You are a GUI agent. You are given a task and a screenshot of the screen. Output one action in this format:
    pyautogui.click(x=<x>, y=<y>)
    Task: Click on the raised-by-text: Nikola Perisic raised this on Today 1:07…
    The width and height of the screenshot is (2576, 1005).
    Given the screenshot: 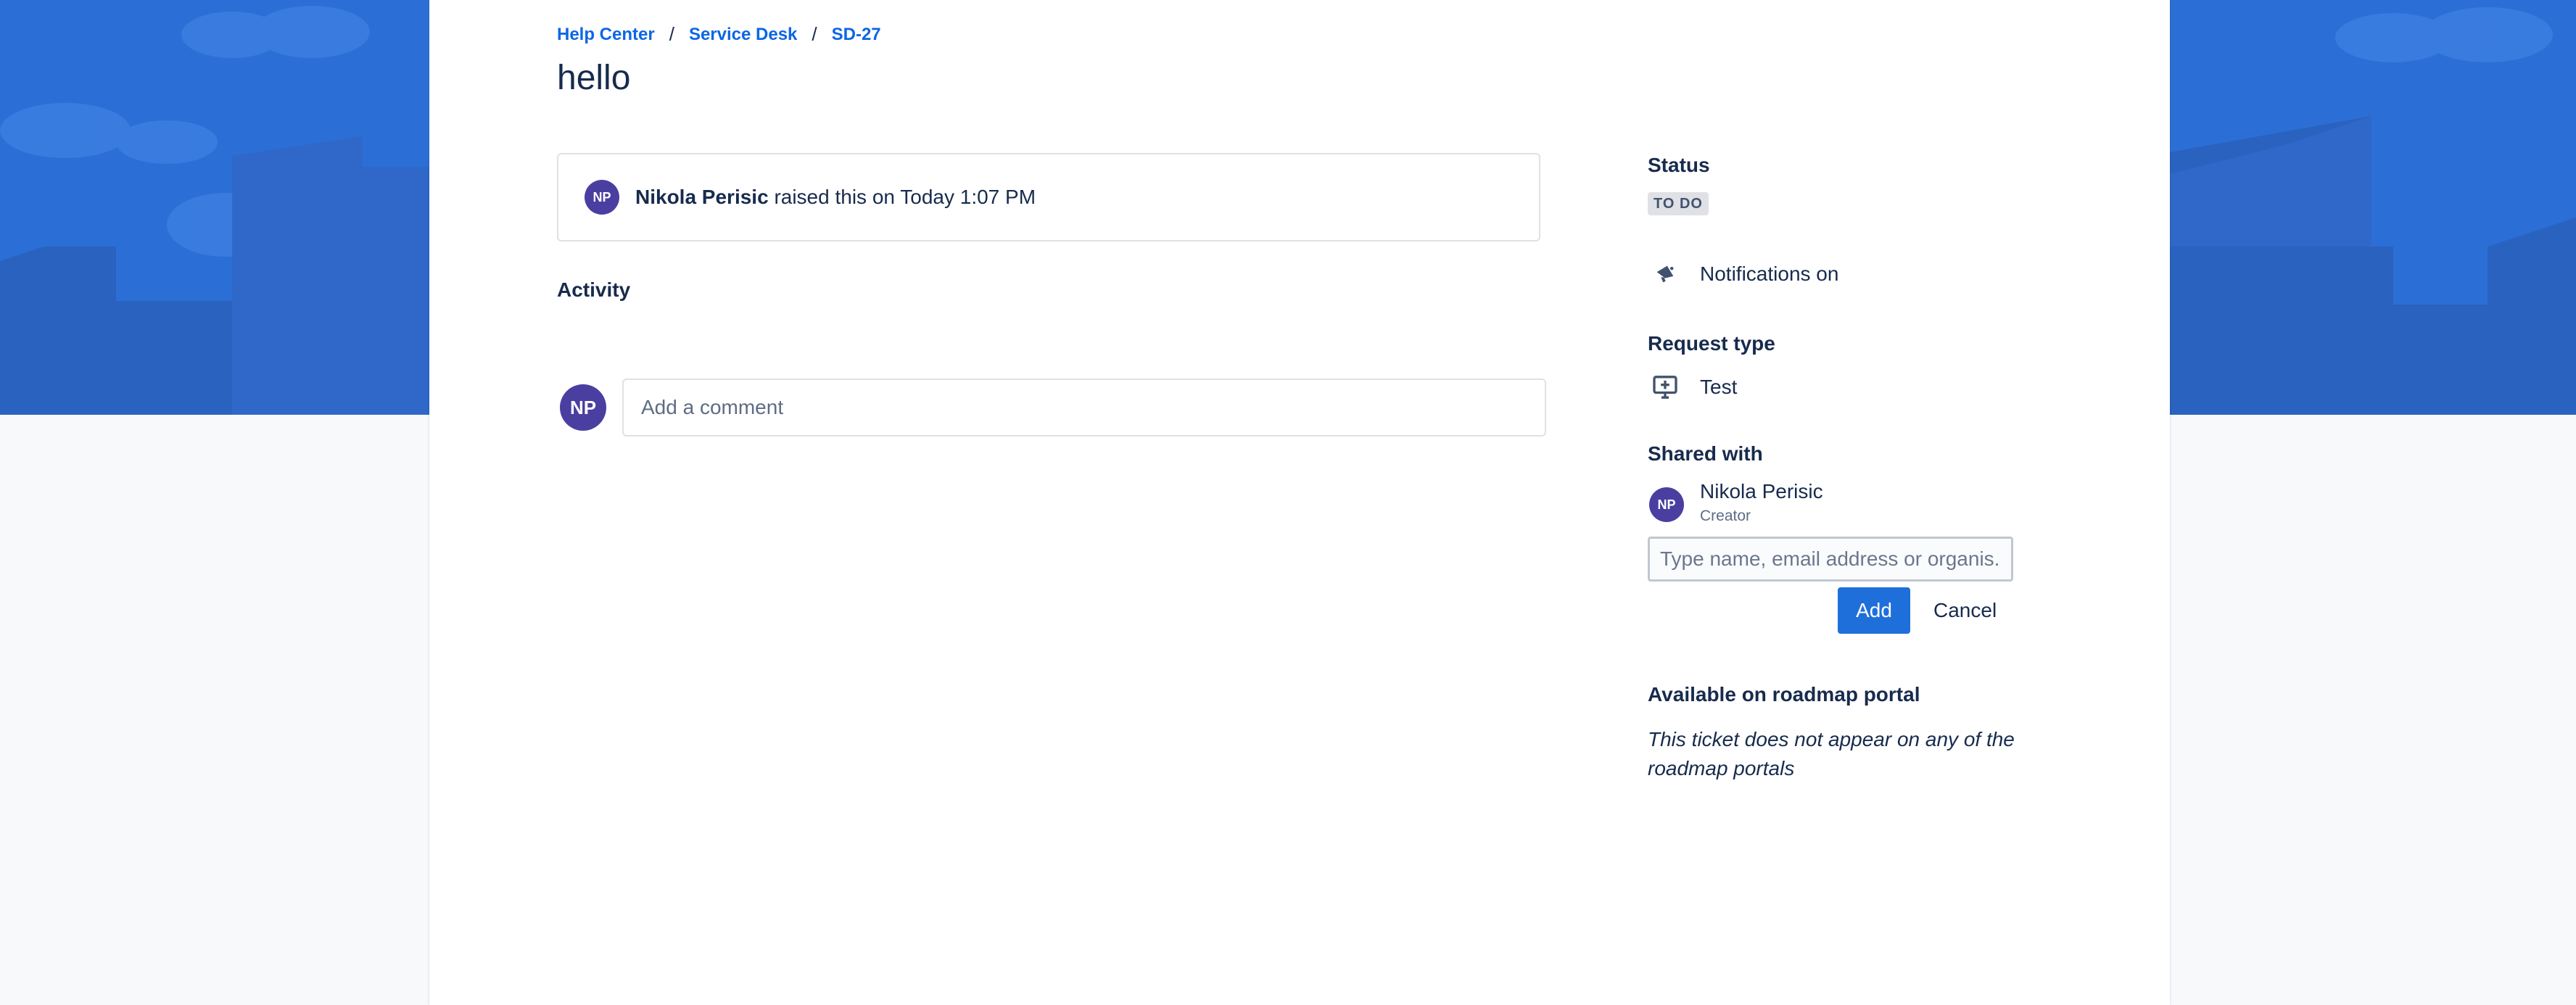 What is the action you would take?
    pyautogui.click(x=835, y=198)
    